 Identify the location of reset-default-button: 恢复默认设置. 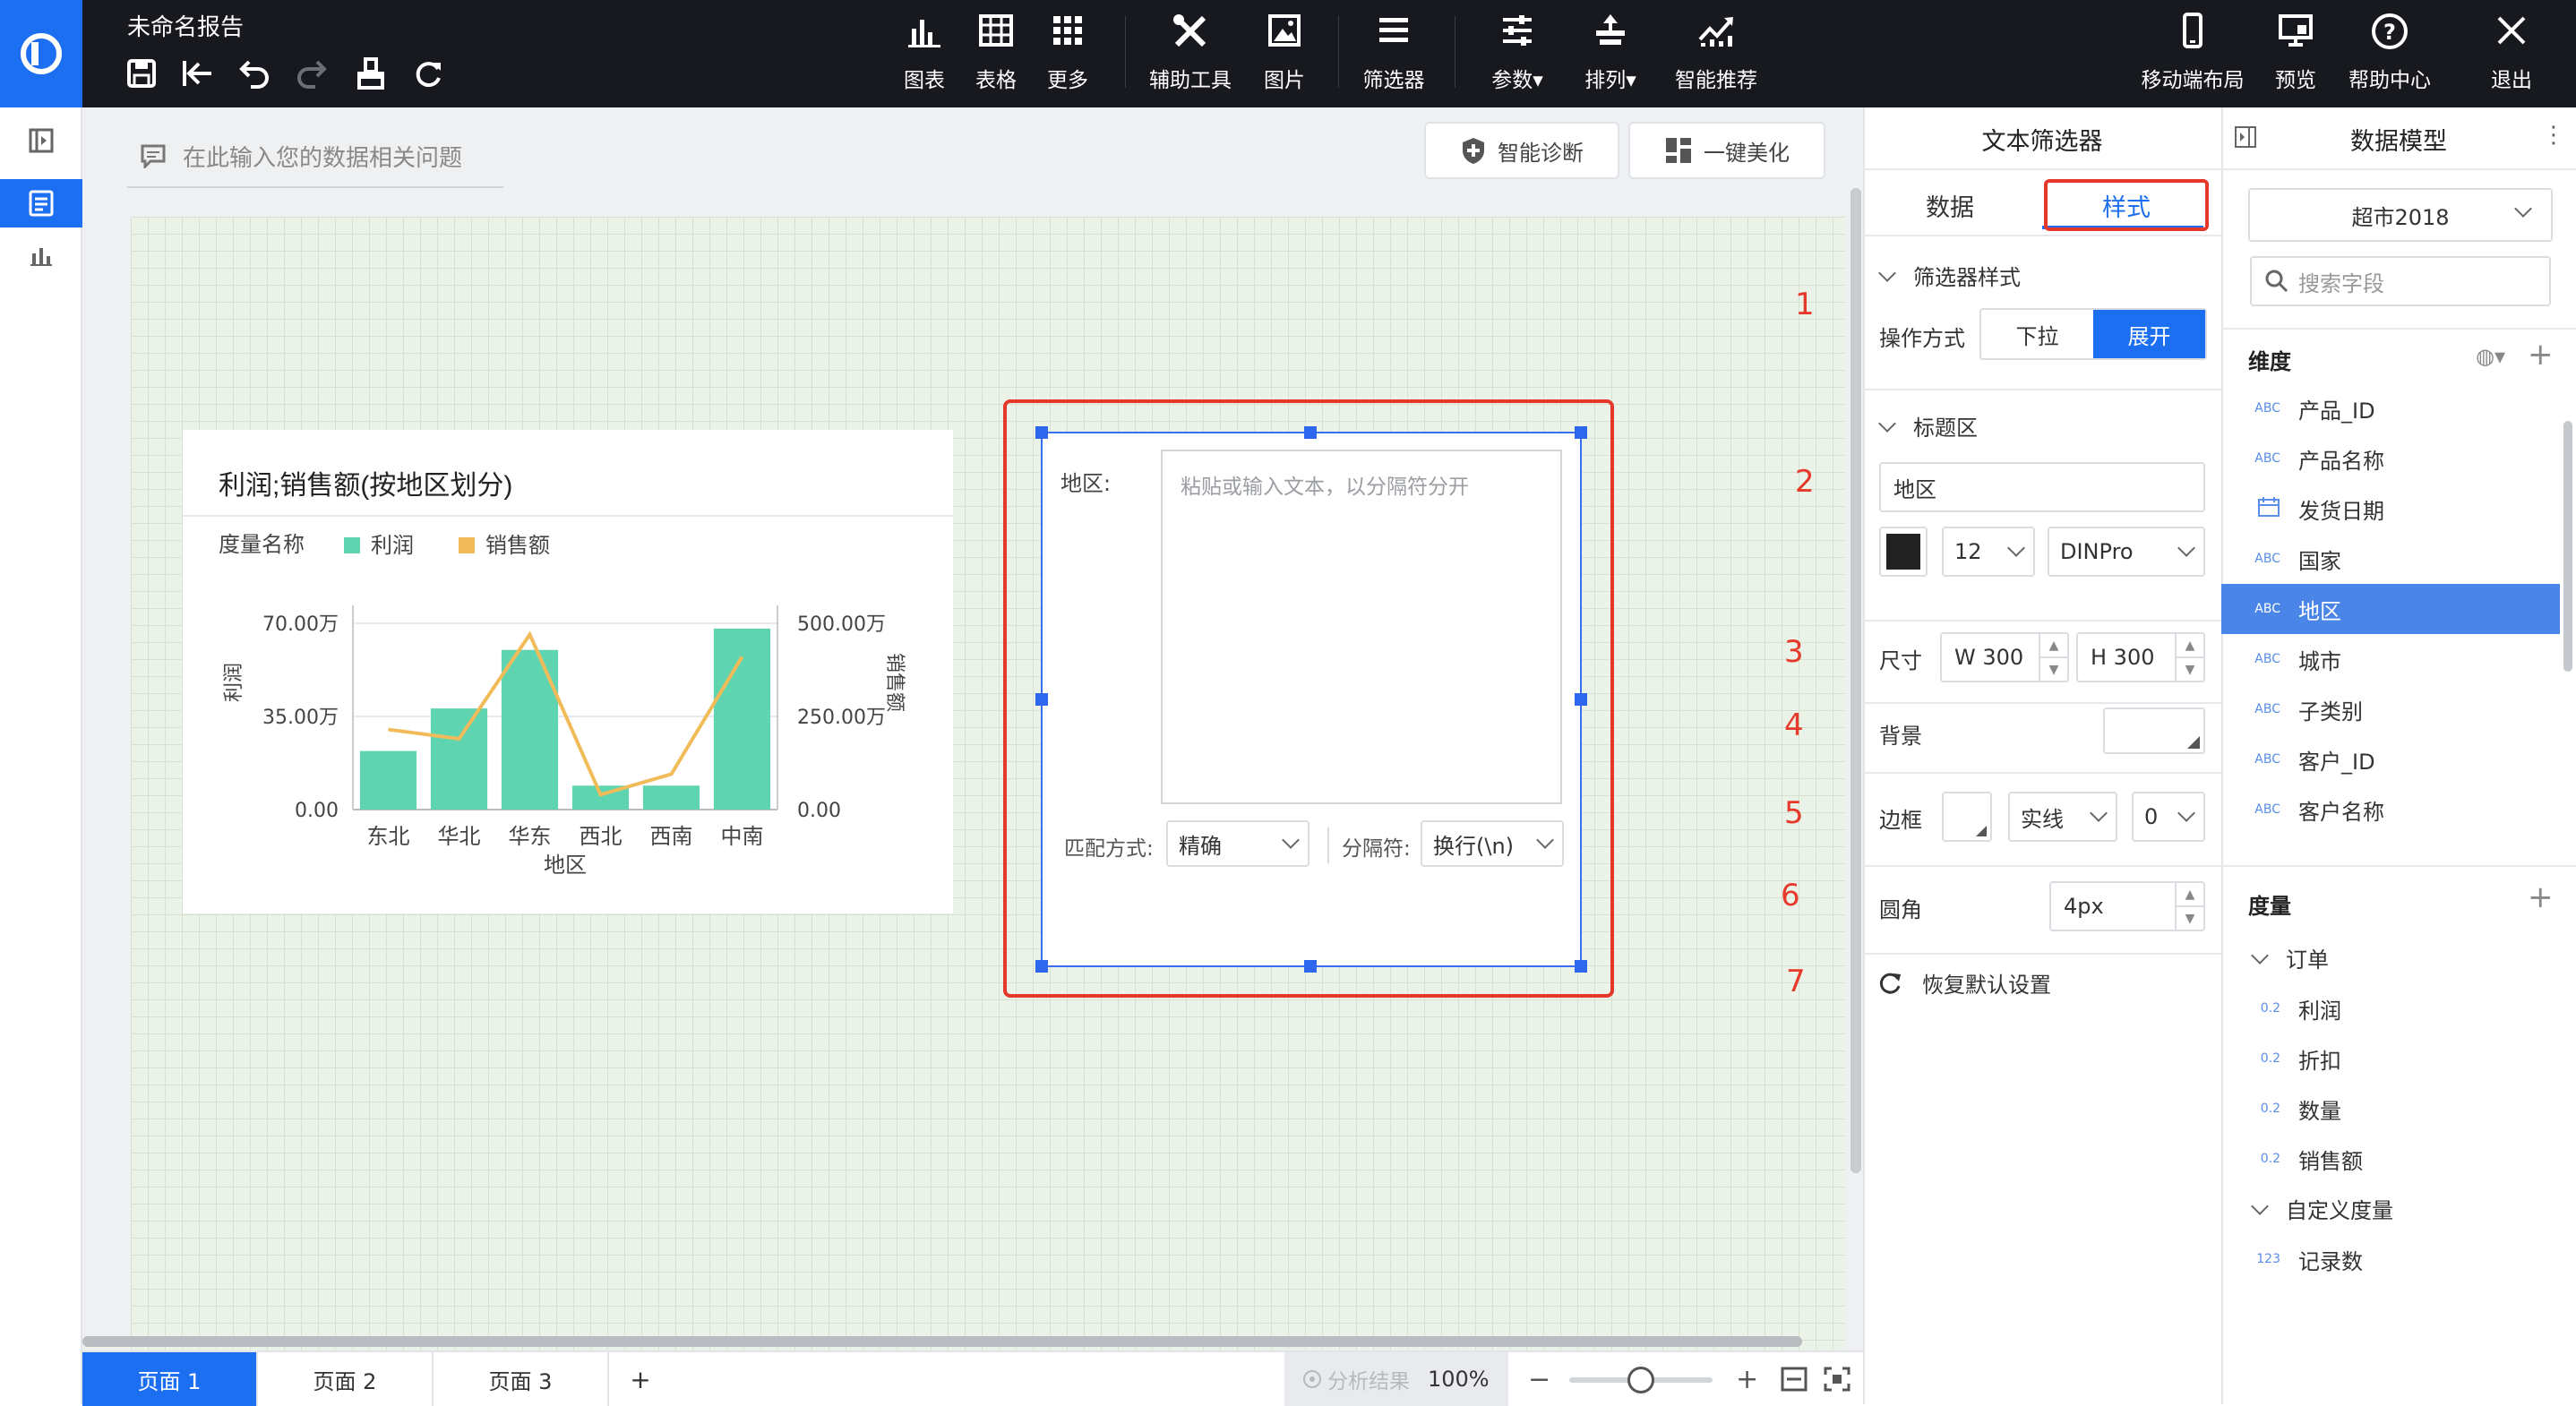
(1965, 983).